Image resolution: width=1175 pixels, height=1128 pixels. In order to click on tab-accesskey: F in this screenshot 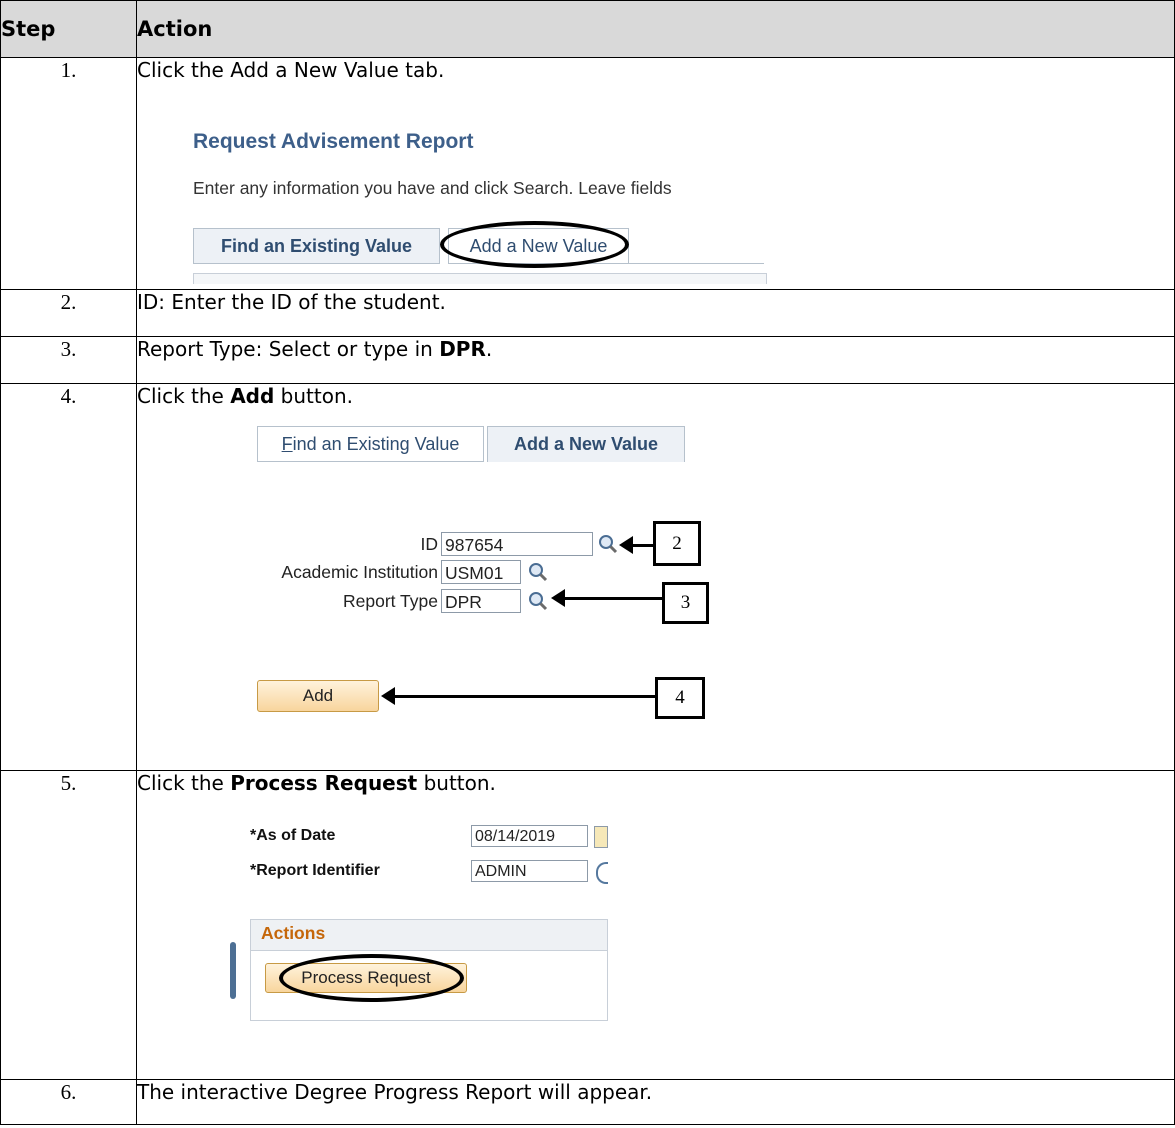, I will do `click(287, 444)`.